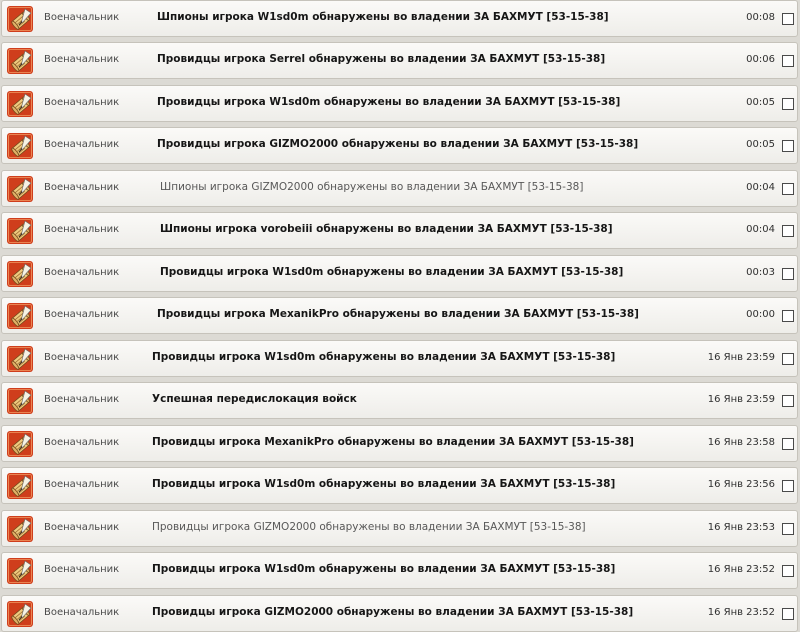  Describe the element at coordinates (760, 272) in the screenshot. I see `message-time: 00:03` at that location.